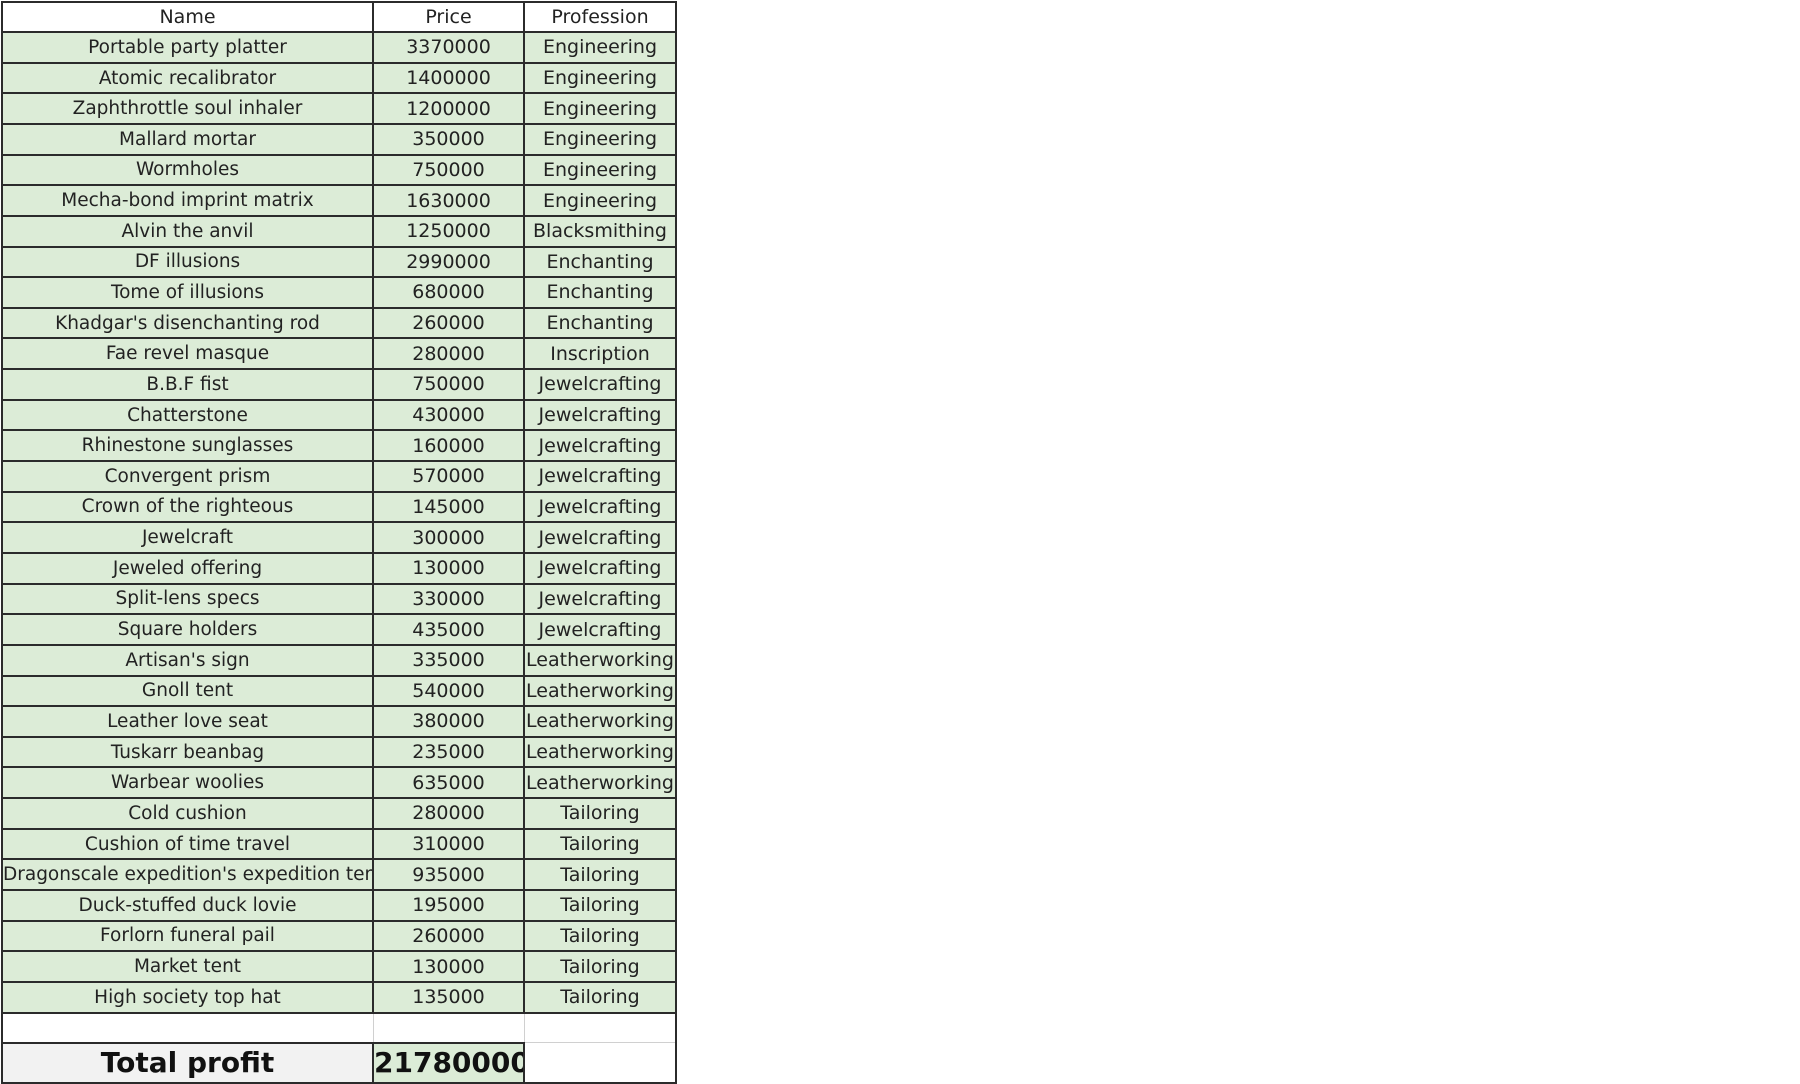 The image size is (1800, 1084). Describe the element at coordinates (448, 660) in the screenshot. I see `price-cell: 335000` at that location.